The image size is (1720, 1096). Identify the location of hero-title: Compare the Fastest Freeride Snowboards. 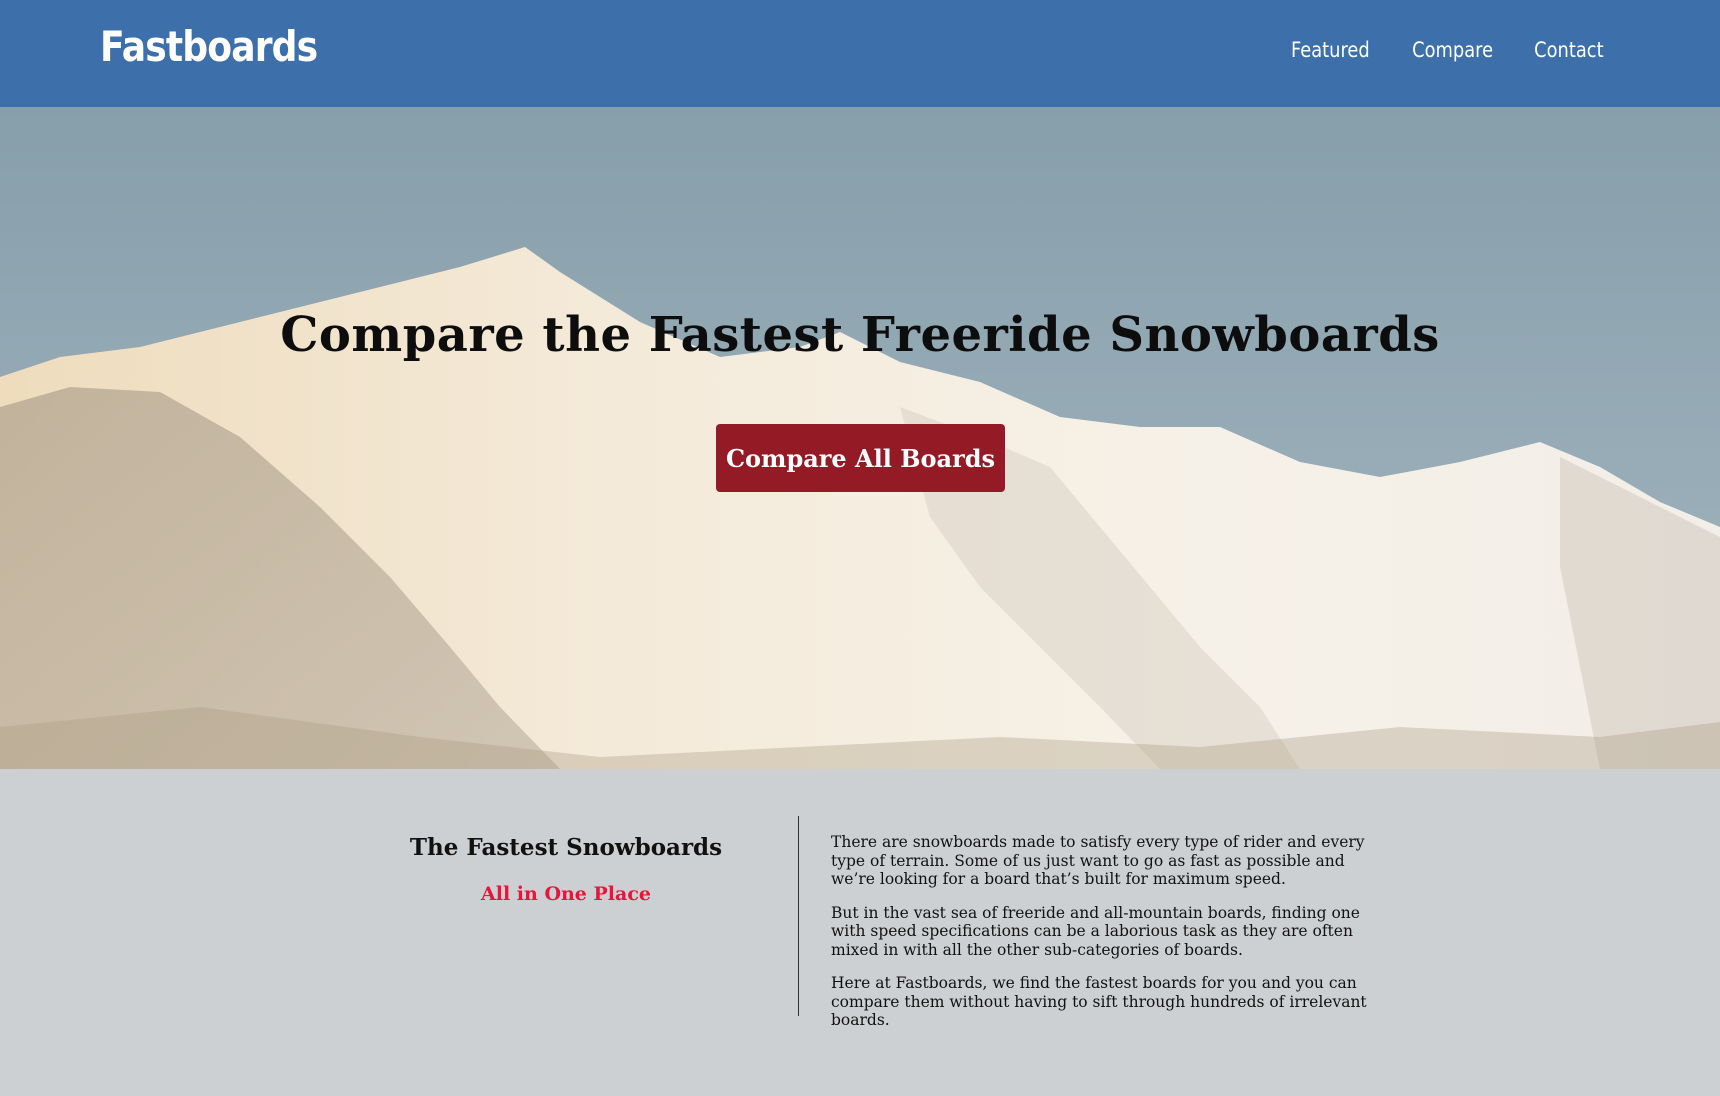
(860, 335).